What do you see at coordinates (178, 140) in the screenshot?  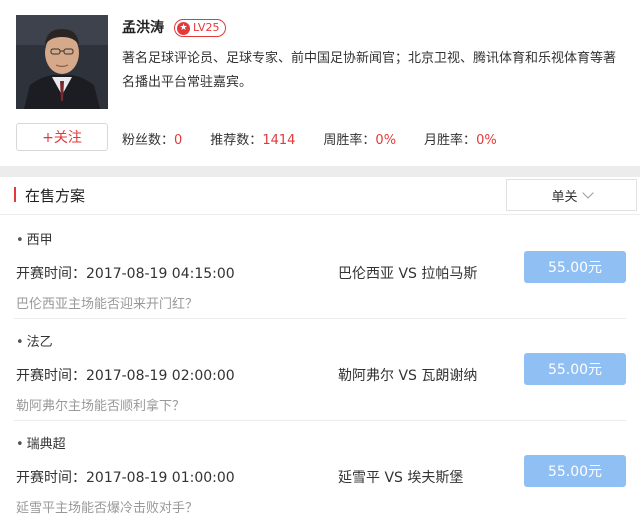 I see `stat-value: 0` at bounding box center [178, 140].